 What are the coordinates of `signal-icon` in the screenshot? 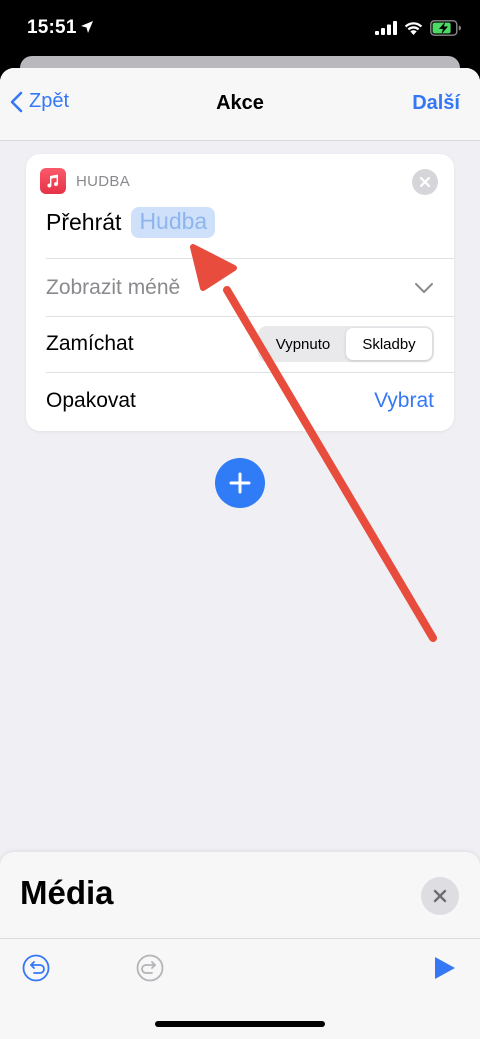 It's located at (386, 28).